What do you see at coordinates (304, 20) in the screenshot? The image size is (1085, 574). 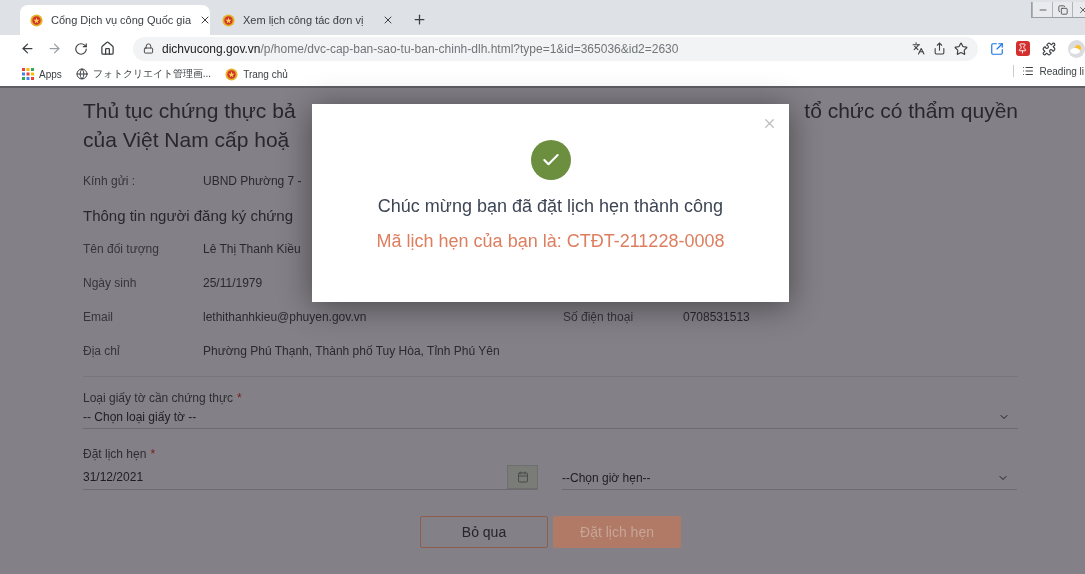 I see `tab-title: Xem lịch công tác đơn vị` at bounding box center [304, 20].